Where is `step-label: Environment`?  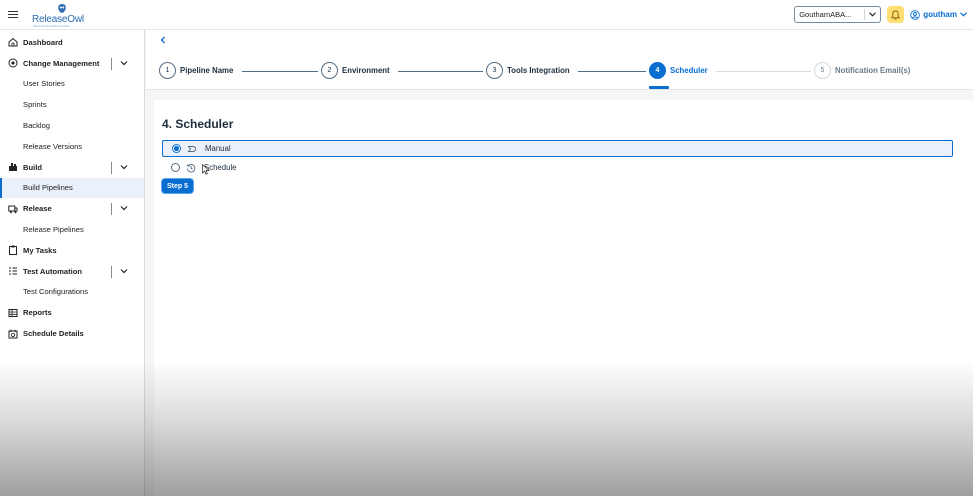
step-label: Environment is located at coordinates (366, 70).